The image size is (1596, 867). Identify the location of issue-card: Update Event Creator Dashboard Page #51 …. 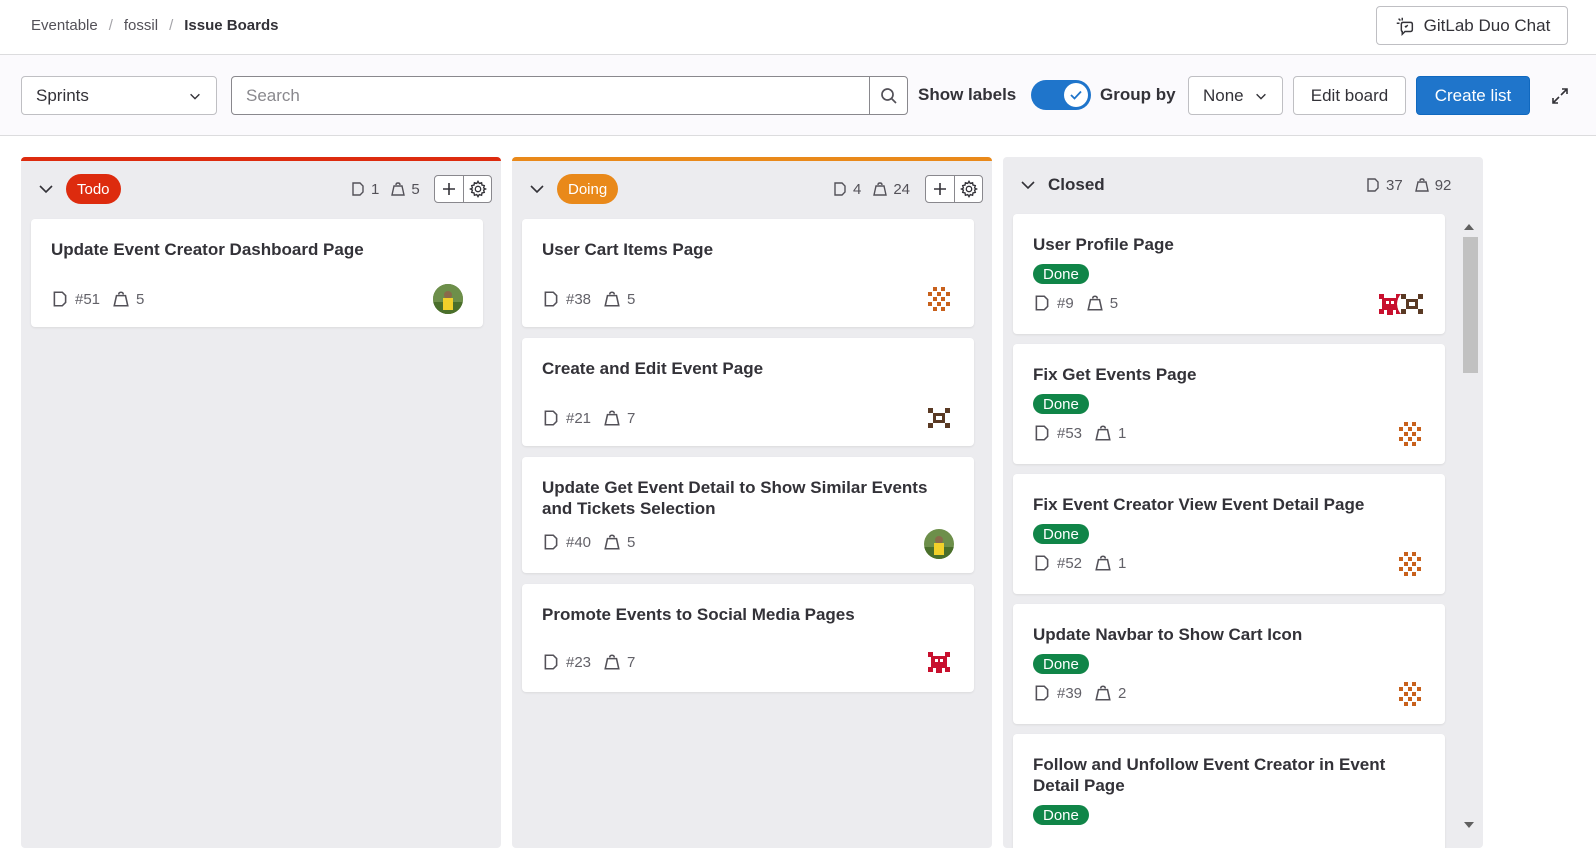
(257, 273).